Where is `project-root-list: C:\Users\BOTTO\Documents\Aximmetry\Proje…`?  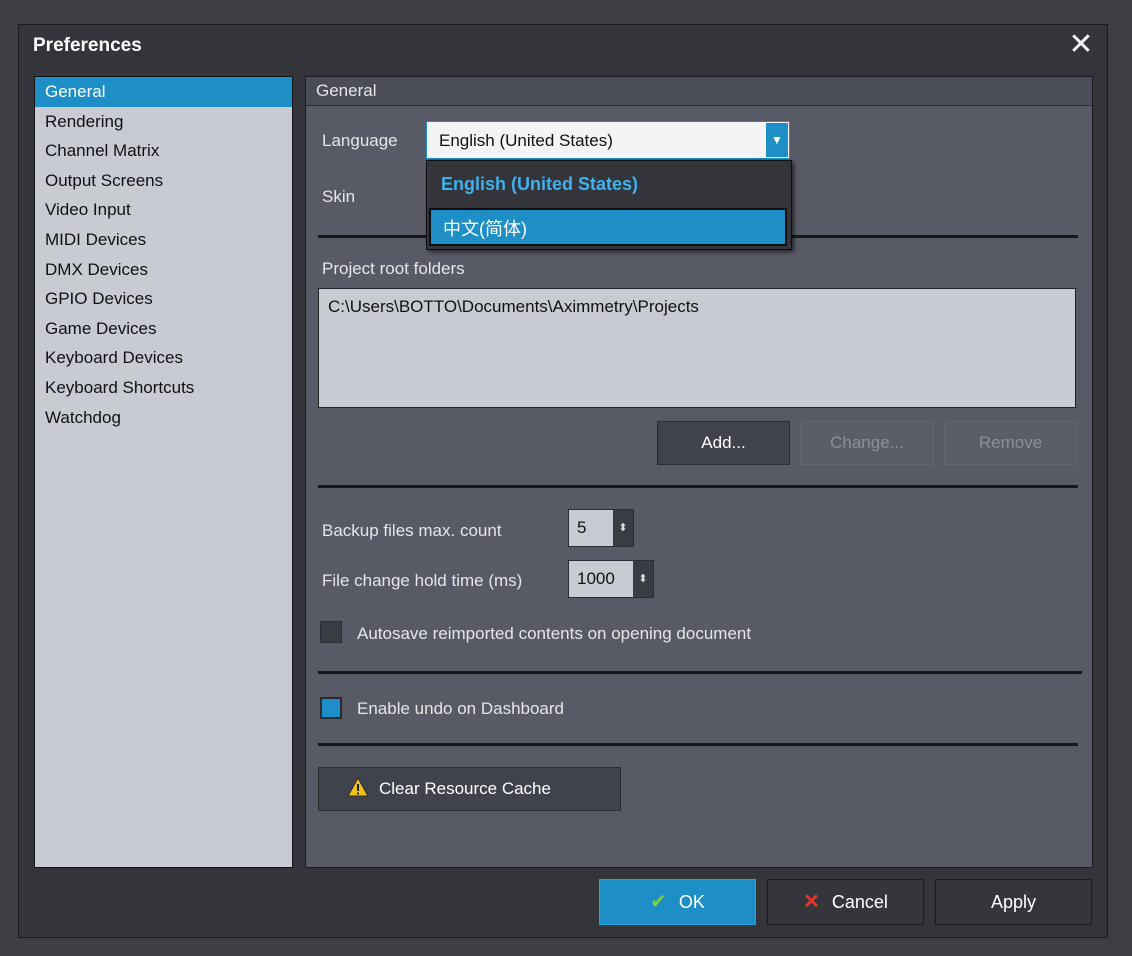 project-root-list: C:\Users\BOTTO\Documents\Aximmetry\Proje… is located at coordinates (697, 348).